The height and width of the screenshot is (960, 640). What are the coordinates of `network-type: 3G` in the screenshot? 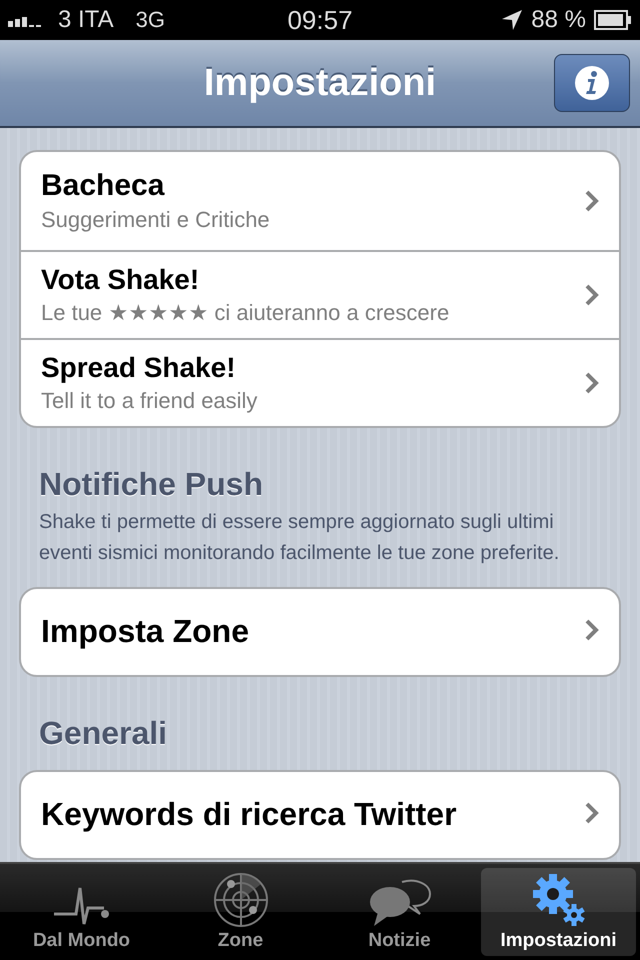 It's located at (150, 20).